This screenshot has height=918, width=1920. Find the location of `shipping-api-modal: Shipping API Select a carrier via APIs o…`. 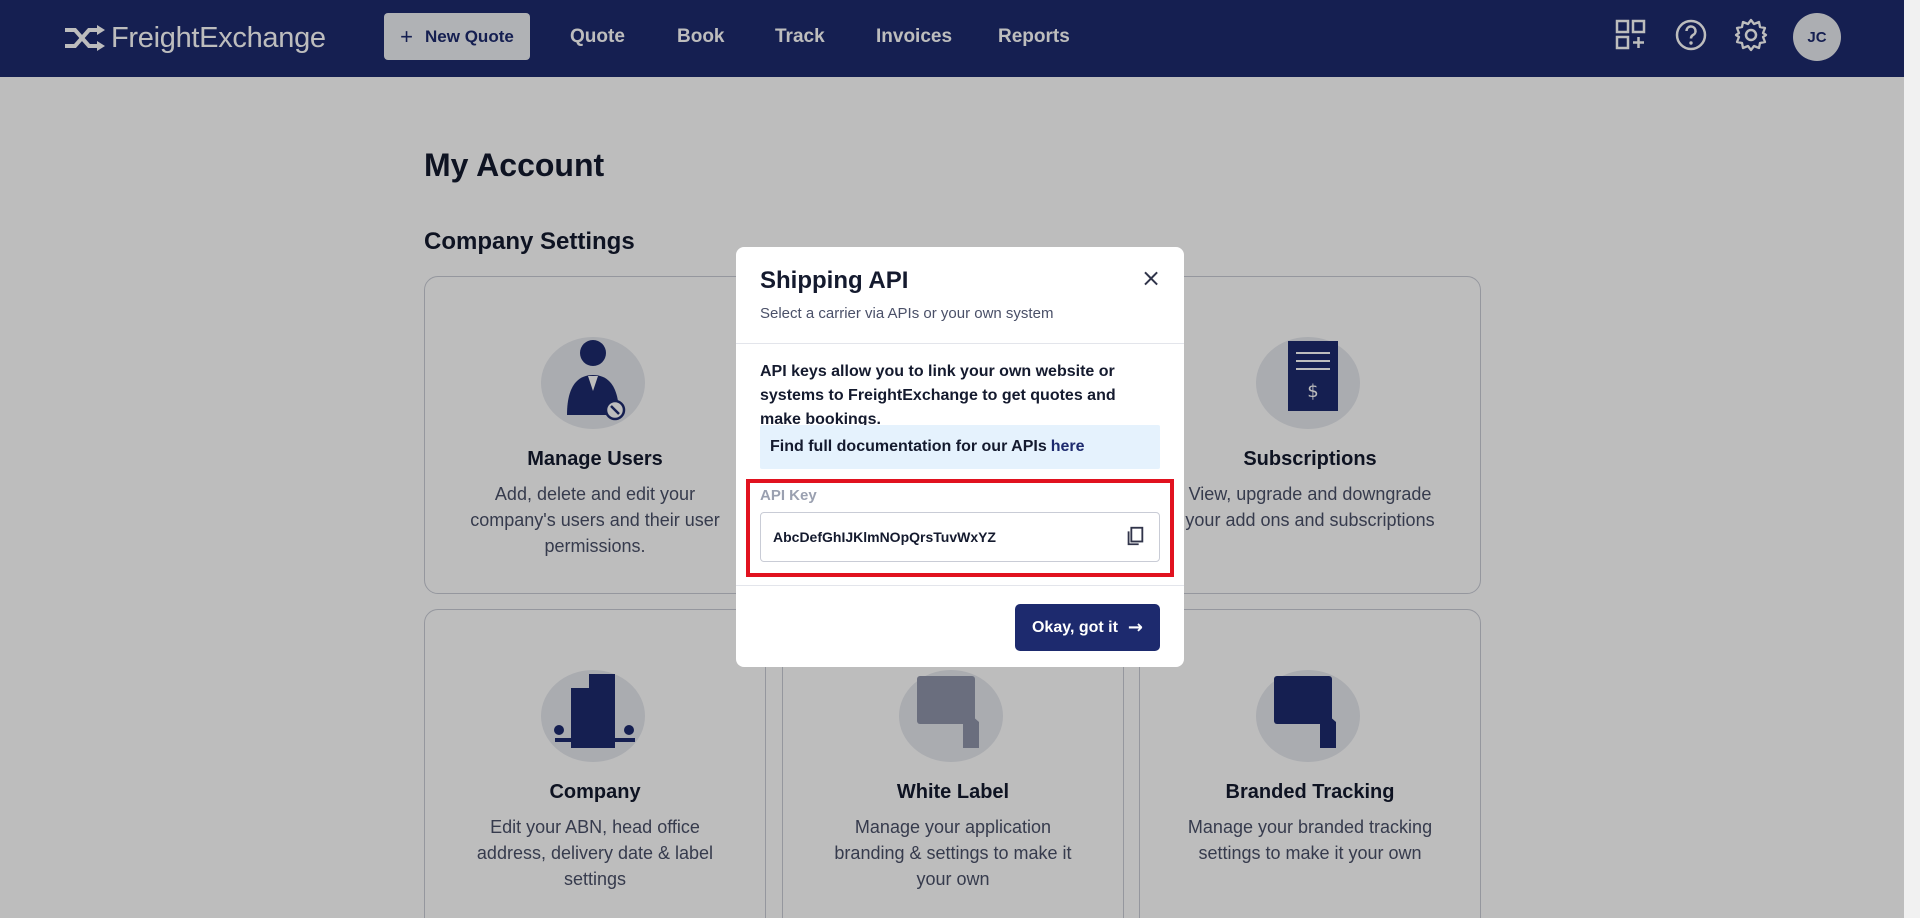

shipping-api-modal: Shipping API Select a carrier via APIs o… is located at coordinates (960, 457).